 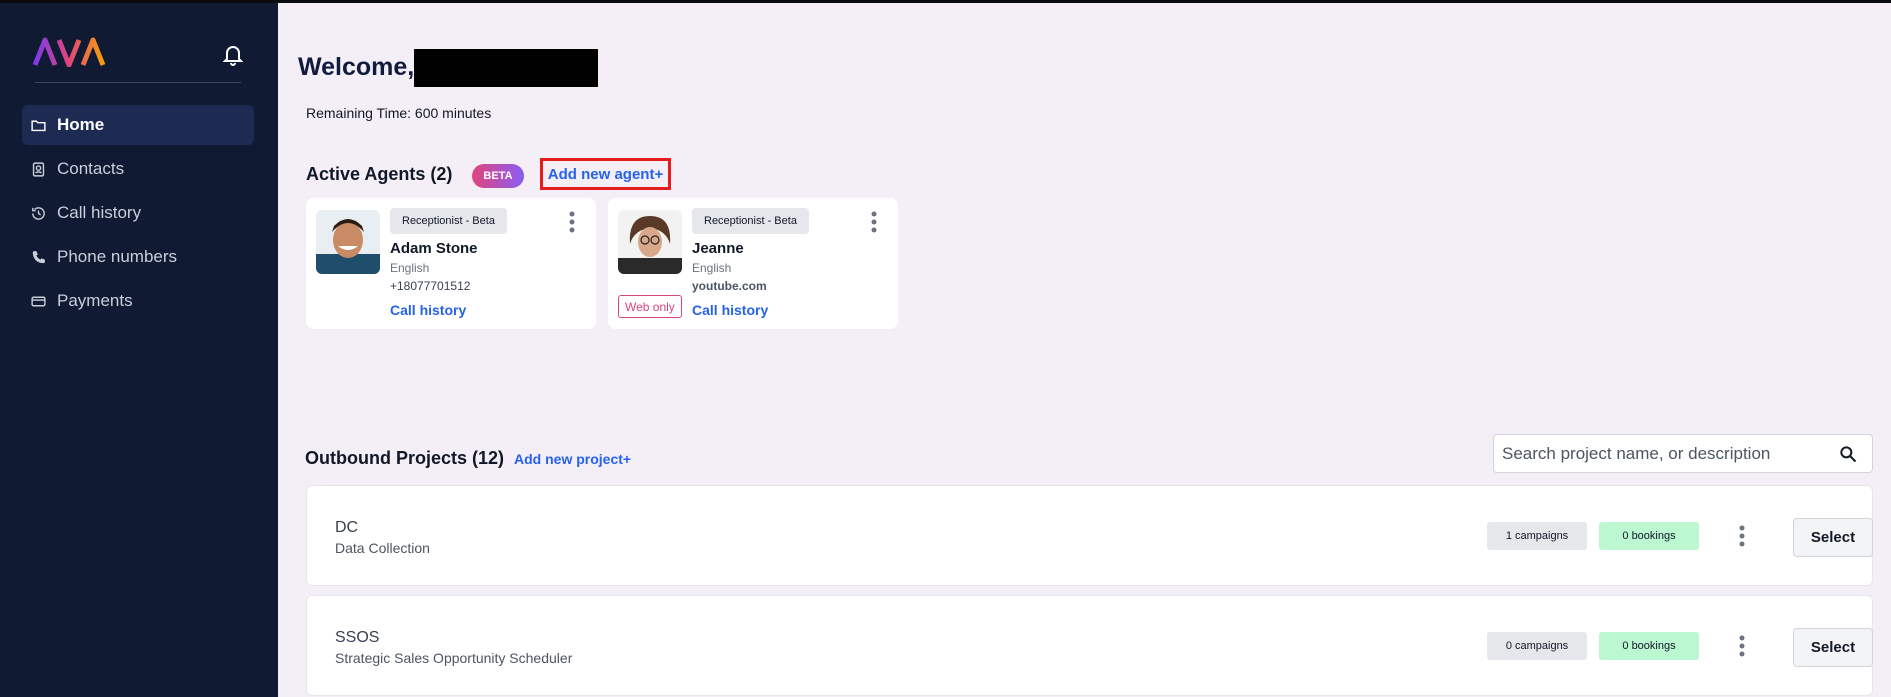 What do you see at coordinates (356, 67) in the screenshot?
I see `page-title: Welcome,` at bounding box center [356, 67].